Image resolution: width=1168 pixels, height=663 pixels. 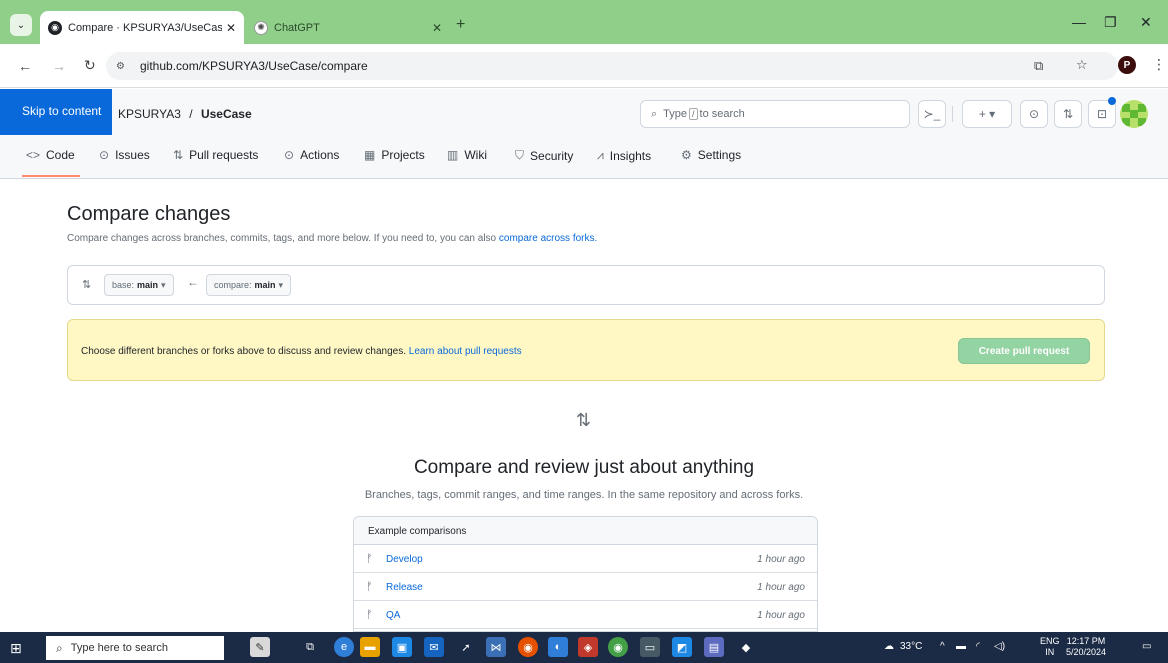 I want to click on list-item: ᚠ Develop 1 hour ago, so click(x=585, y=559).